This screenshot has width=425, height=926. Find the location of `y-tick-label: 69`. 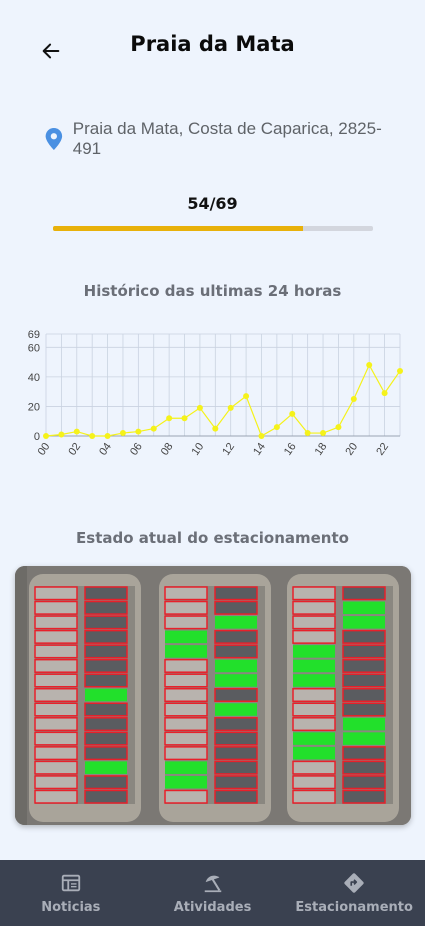

y-tick-label: 69 is located at coordinates (34, 335).